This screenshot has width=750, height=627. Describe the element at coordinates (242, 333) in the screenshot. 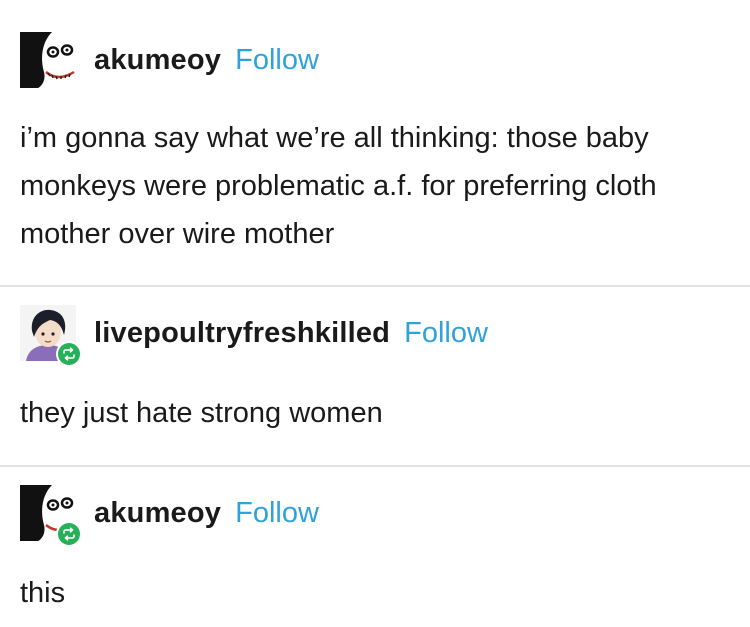

I see `username: livepoultryfreshkilled` at that location.